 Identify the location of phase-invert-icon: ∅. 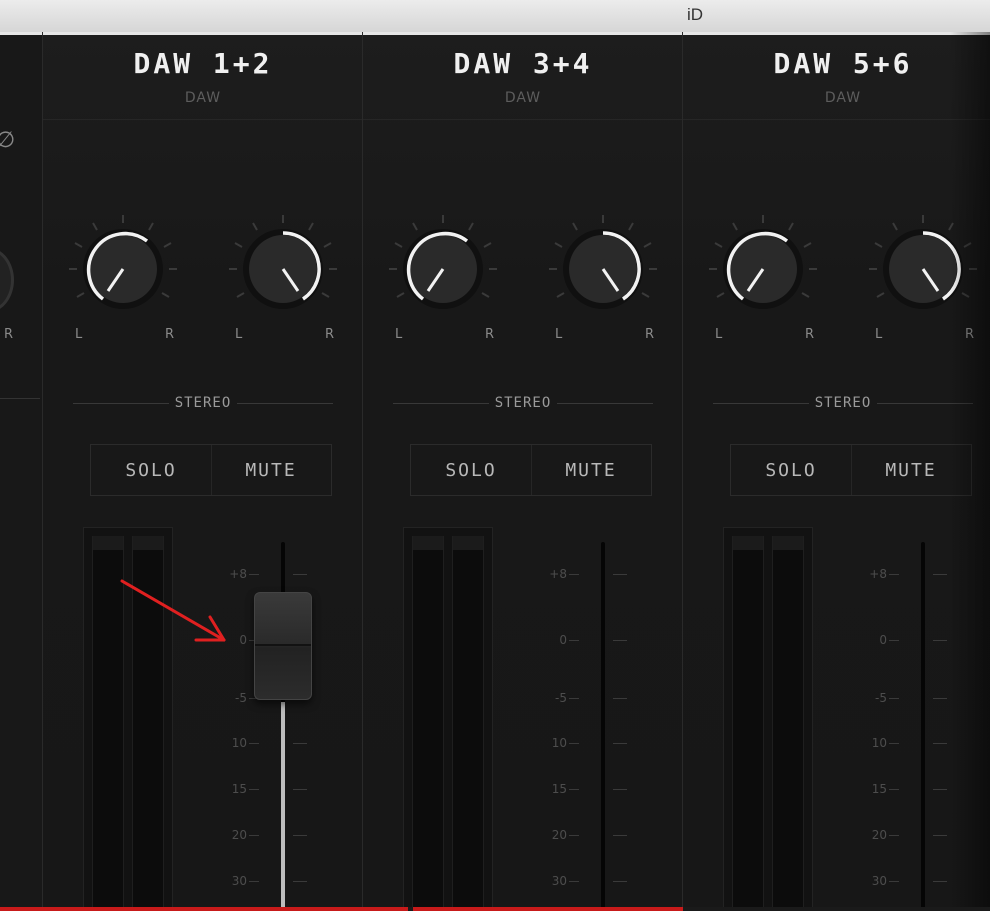
(7, 140).